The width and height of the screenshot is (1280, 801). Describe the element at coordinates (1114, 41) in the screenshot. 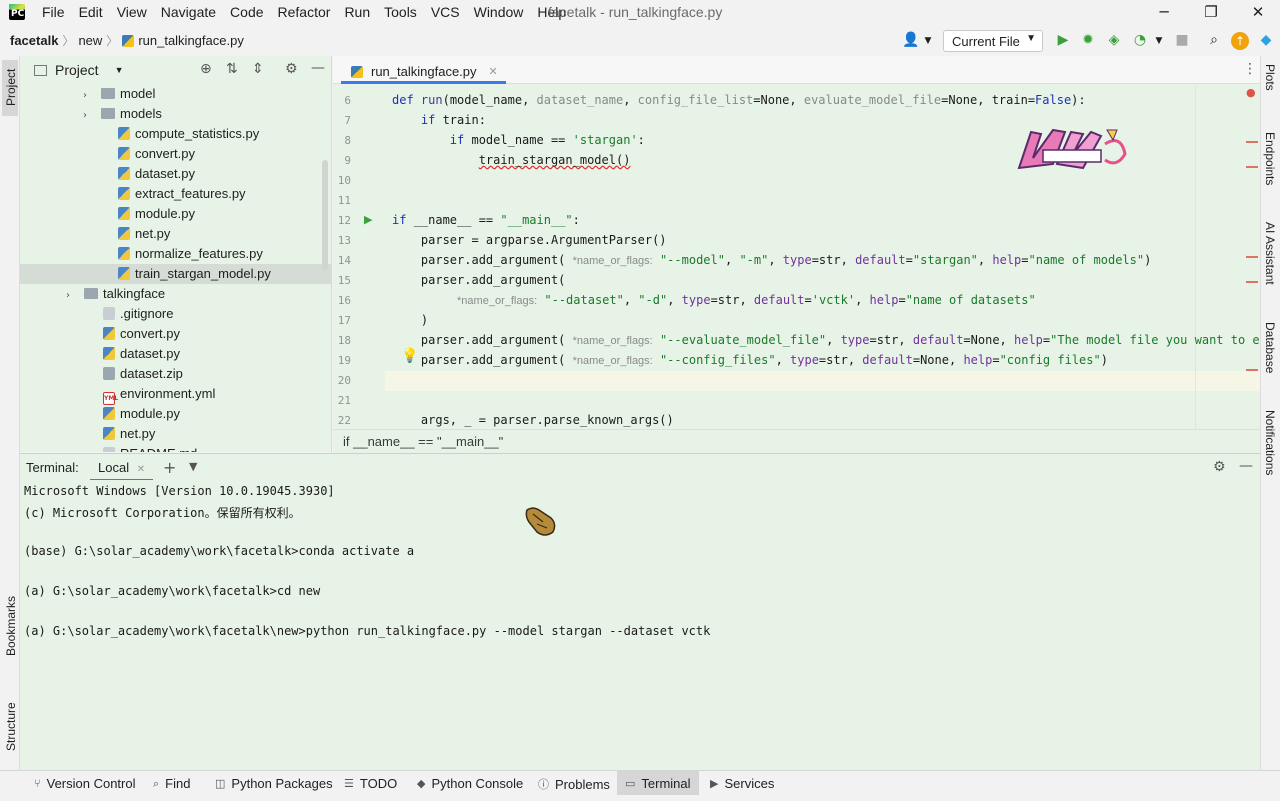

I see `coverage-icon: ◈` at that location.